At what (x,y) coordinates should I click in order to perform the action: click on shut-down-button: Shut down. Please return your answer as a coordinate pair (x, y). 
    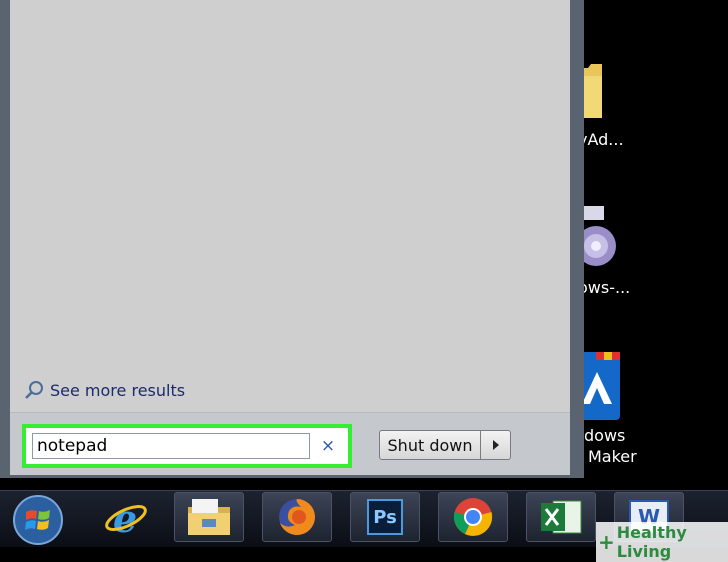
    Looking at the image, I should click on (430, 445).